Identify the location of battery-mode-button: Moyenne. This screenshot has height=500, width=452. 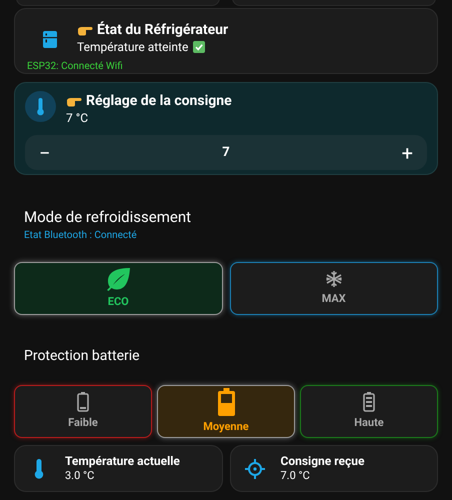
(226, 411).